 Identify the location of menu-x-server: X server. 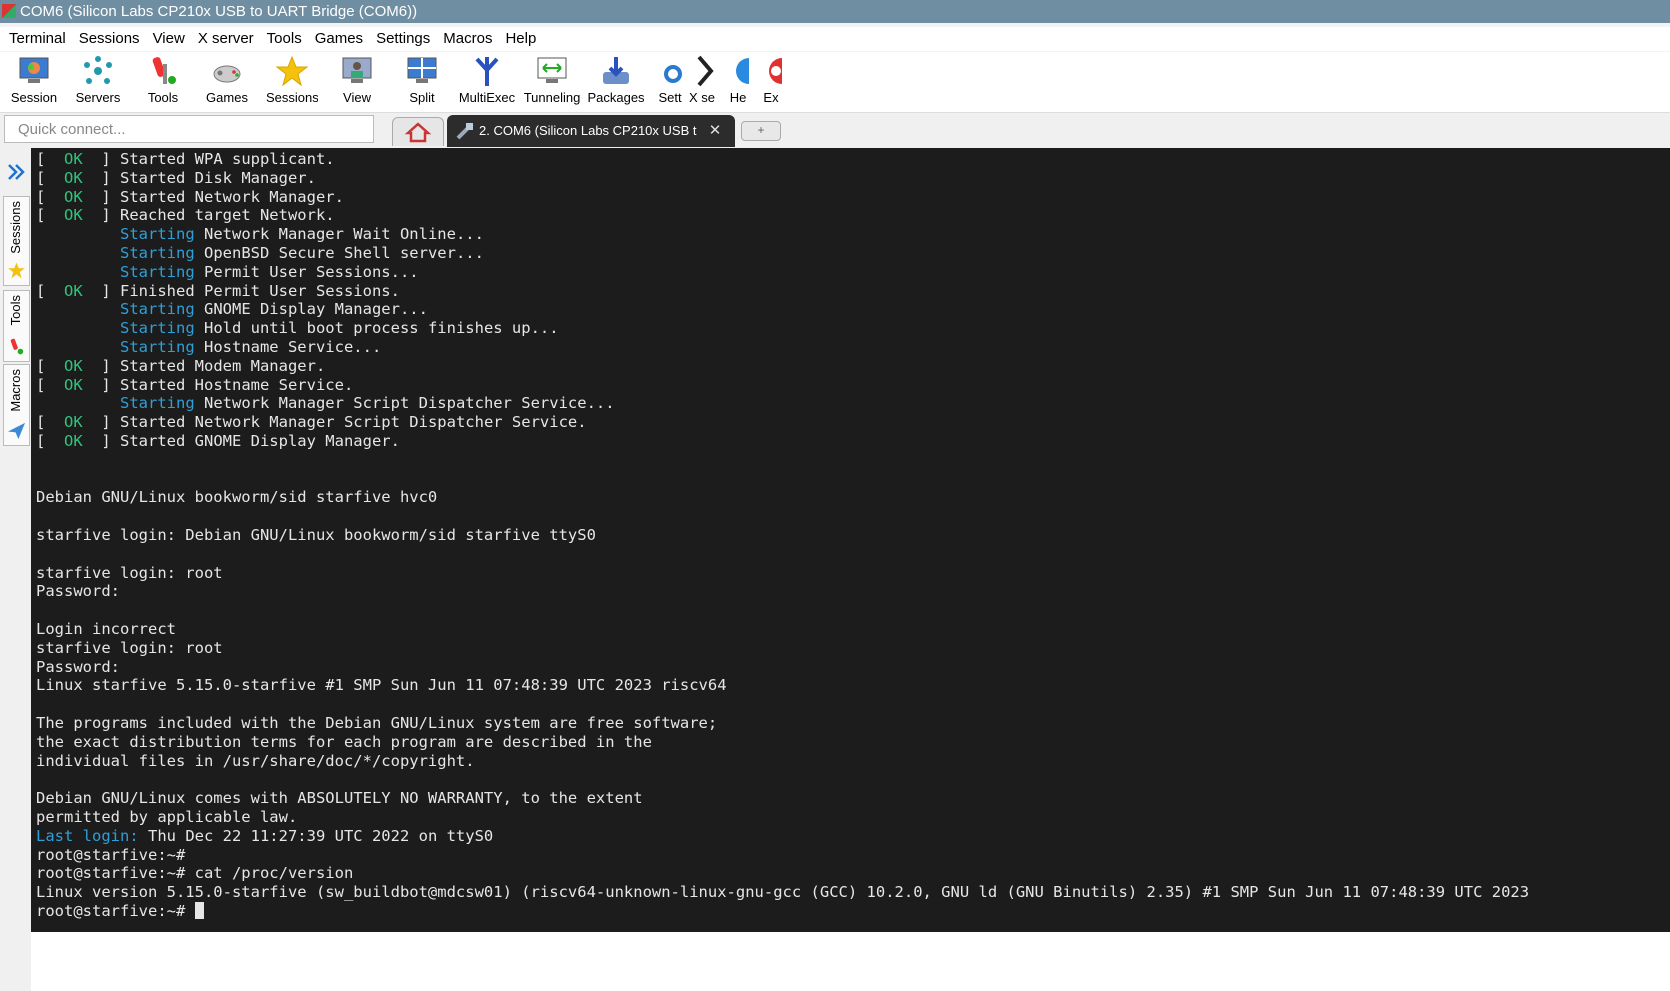
(226, 39).